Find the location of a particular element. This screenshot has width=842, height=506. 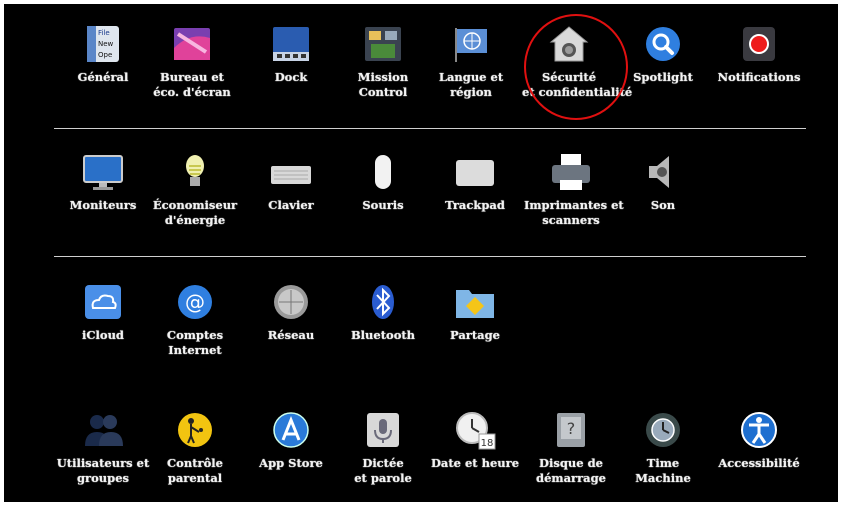

pref-app-store: App Store is located at coordinates (291, 440).